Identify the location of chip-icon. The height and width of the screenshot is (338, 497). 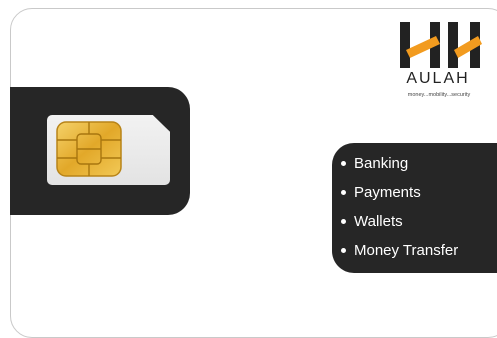
(89, 149).